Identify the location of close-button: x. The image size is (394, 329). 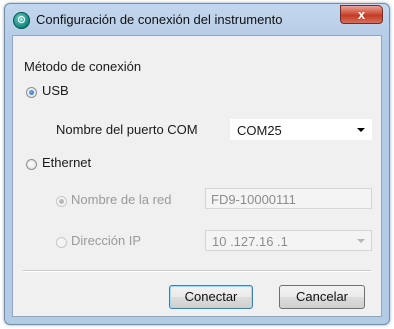
(361, 14).